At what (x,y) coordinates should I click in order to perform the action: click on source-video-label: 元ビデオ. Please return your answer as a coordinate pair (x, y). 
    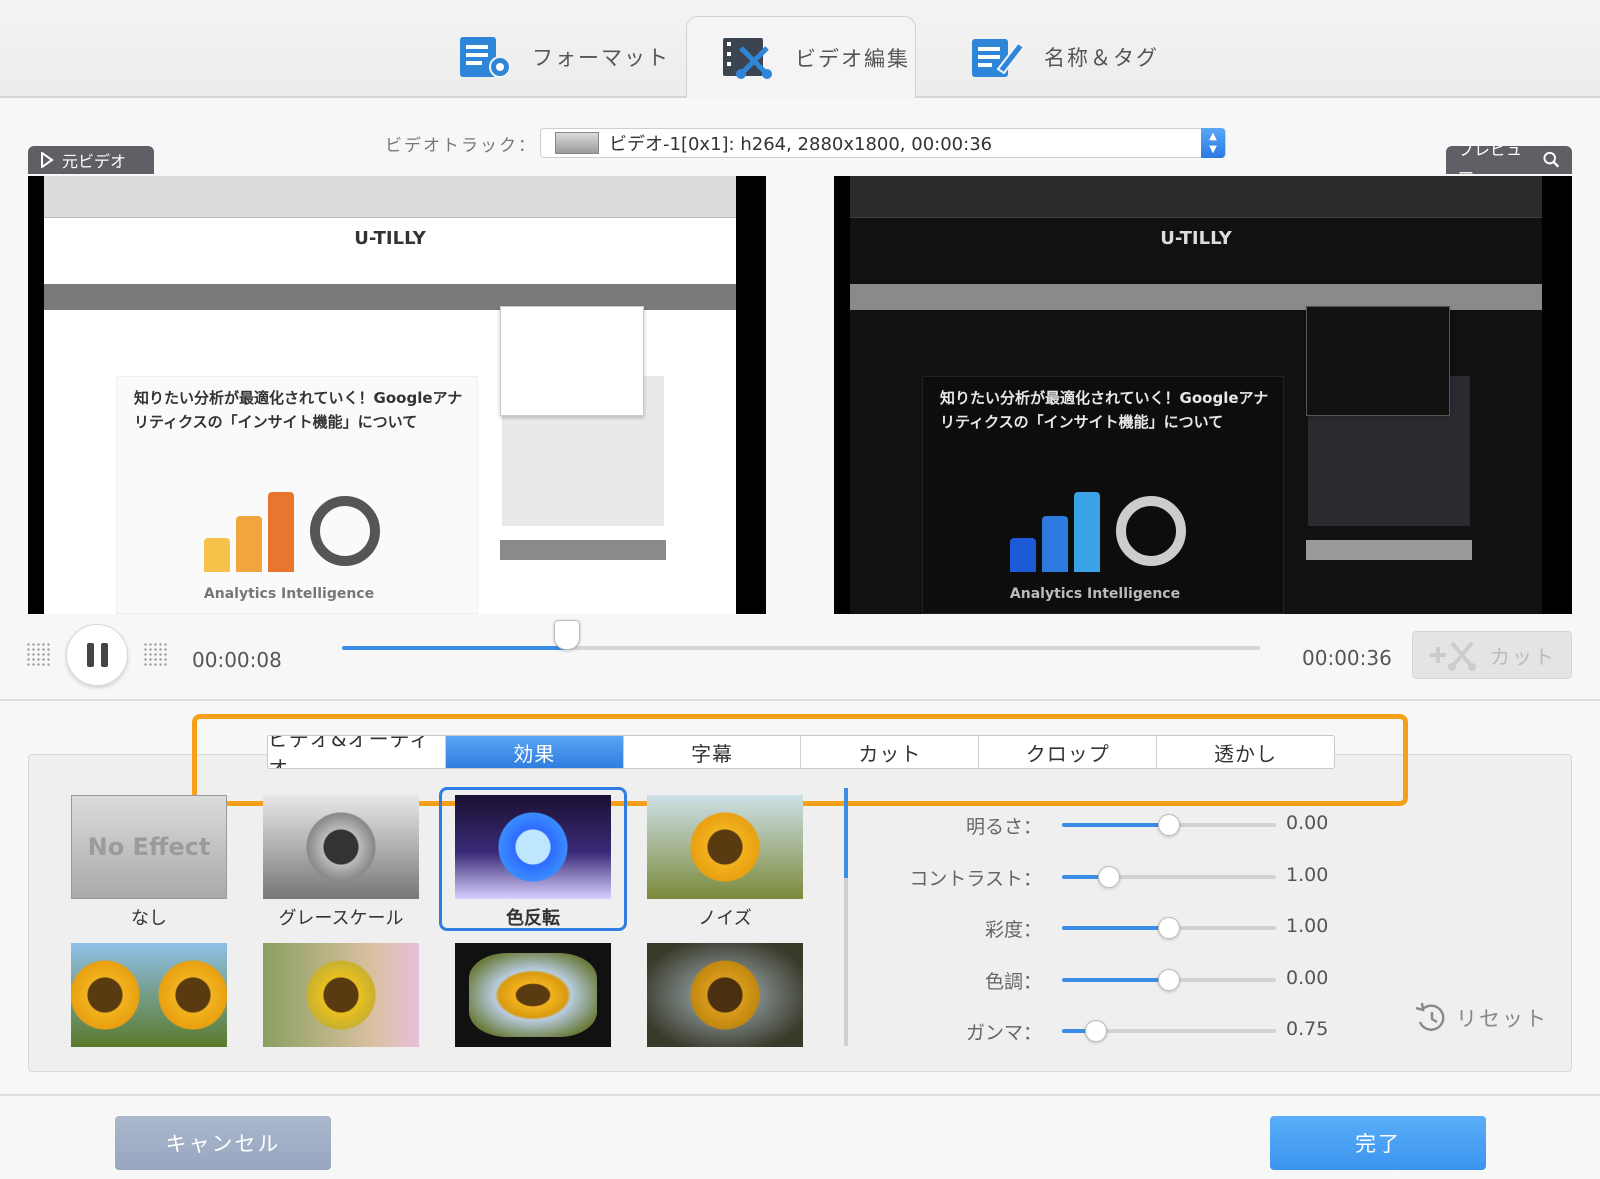
    Looking at the image, I should click on (91, 160).